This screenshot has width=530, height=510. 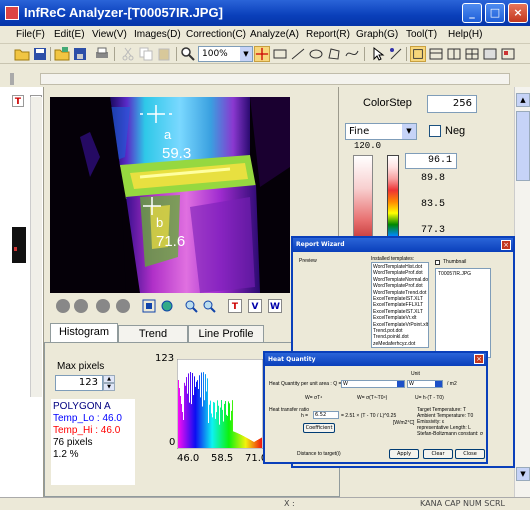 What do you see at coordinates (216, 34) in the screenshot?
I see `menu-correction: Correction(C)` at bounding box center [216, 34].